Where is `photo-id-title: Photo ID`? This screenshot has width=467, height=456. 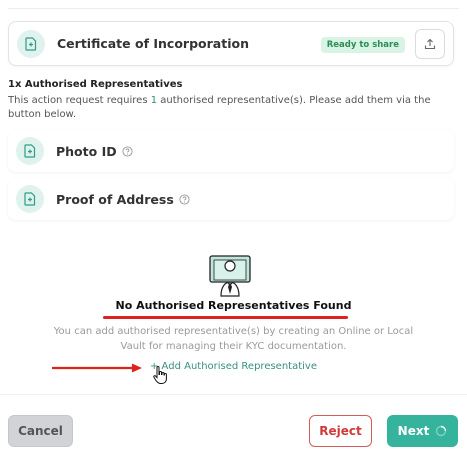 photo-id-title: Photo ID is located at coordinates (86, 151).